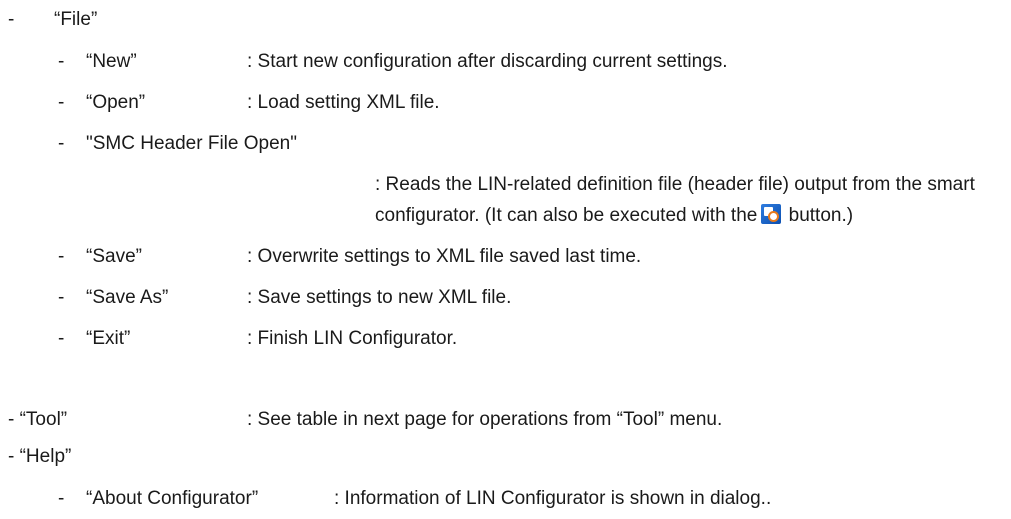 This screenshot has width=1011, height=519. I want to click on tool-menu-label: - “Tool”, so click(38, 419).